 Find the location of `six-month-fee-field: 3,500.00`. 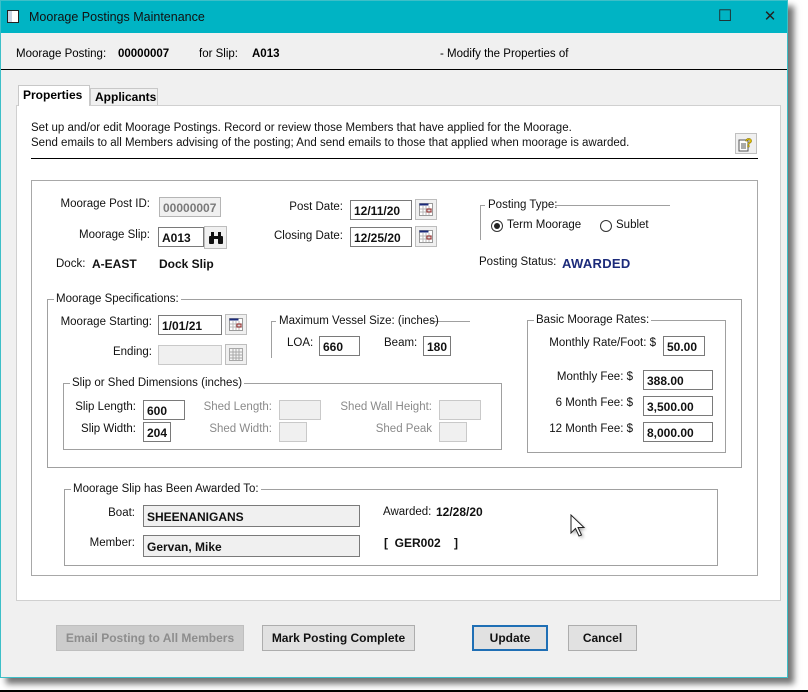

six-month-fee-field: 3,500.00 is located at coordinates (678, 406).